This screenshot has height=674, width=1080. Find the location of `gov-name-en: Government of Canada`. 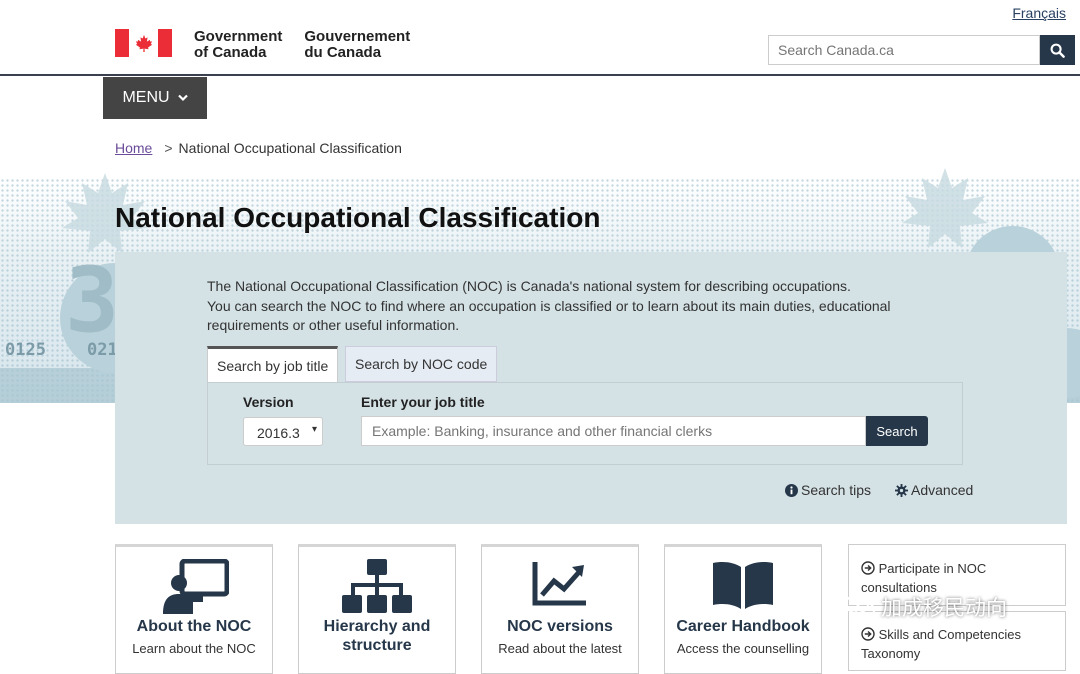

gov-name-en: Government of Canada is located at coordinates (238, 44).